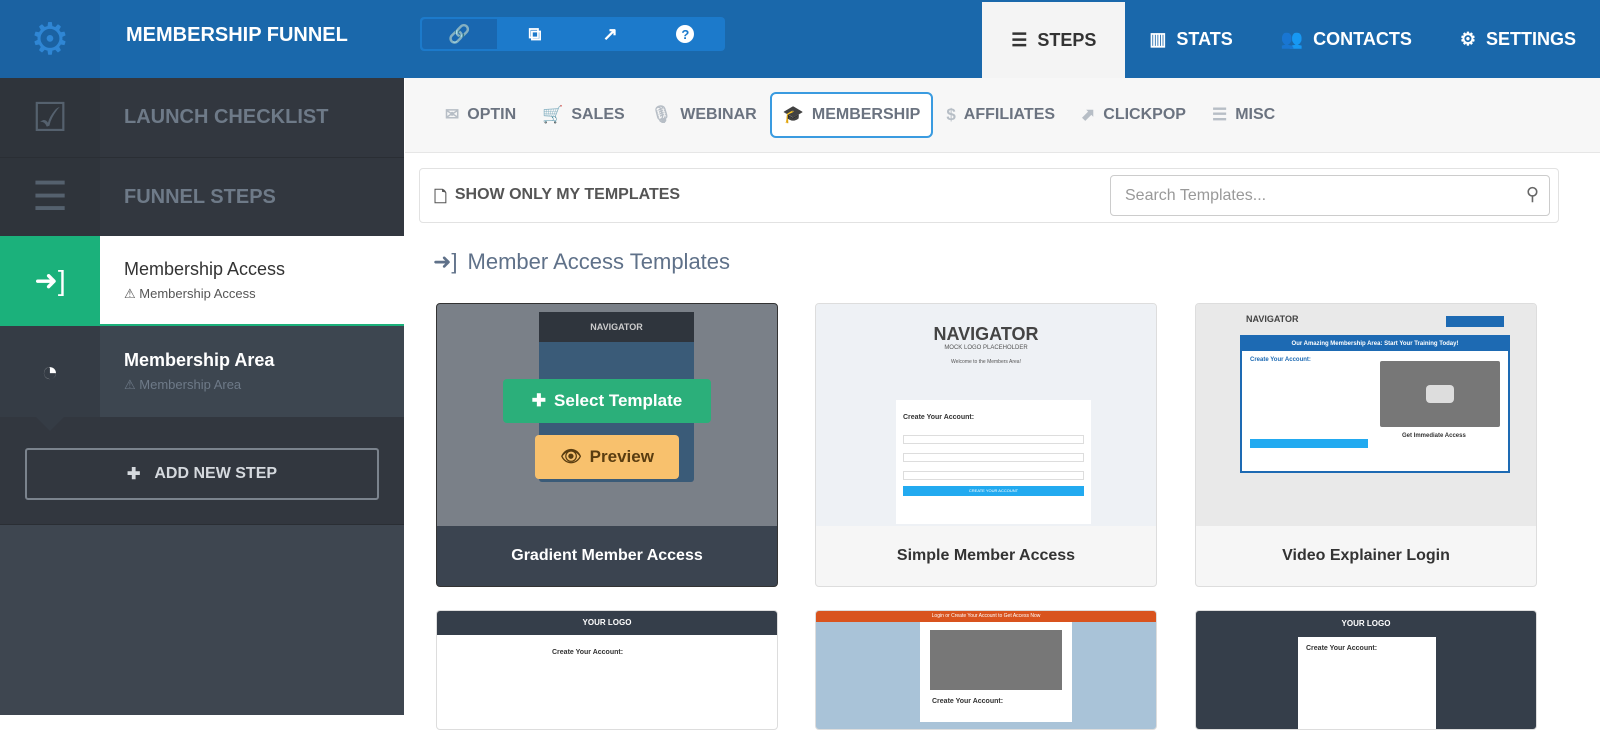 The width and height of the screenshot is (1600, 730). What do you see at coordinates (133, 474) in the screenshot?
I see `plus-icon: ✚` at bounding box center [133, 474].